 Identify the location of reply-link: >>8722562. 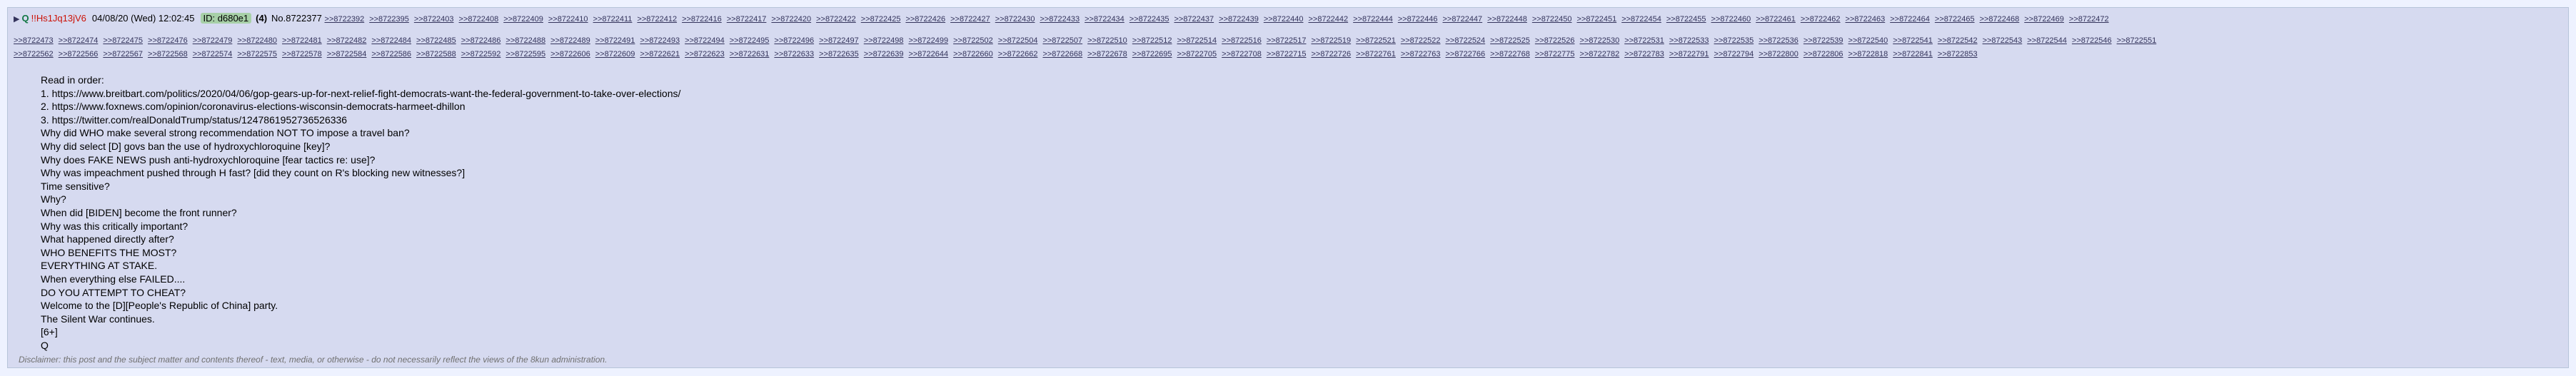
(34, 55).